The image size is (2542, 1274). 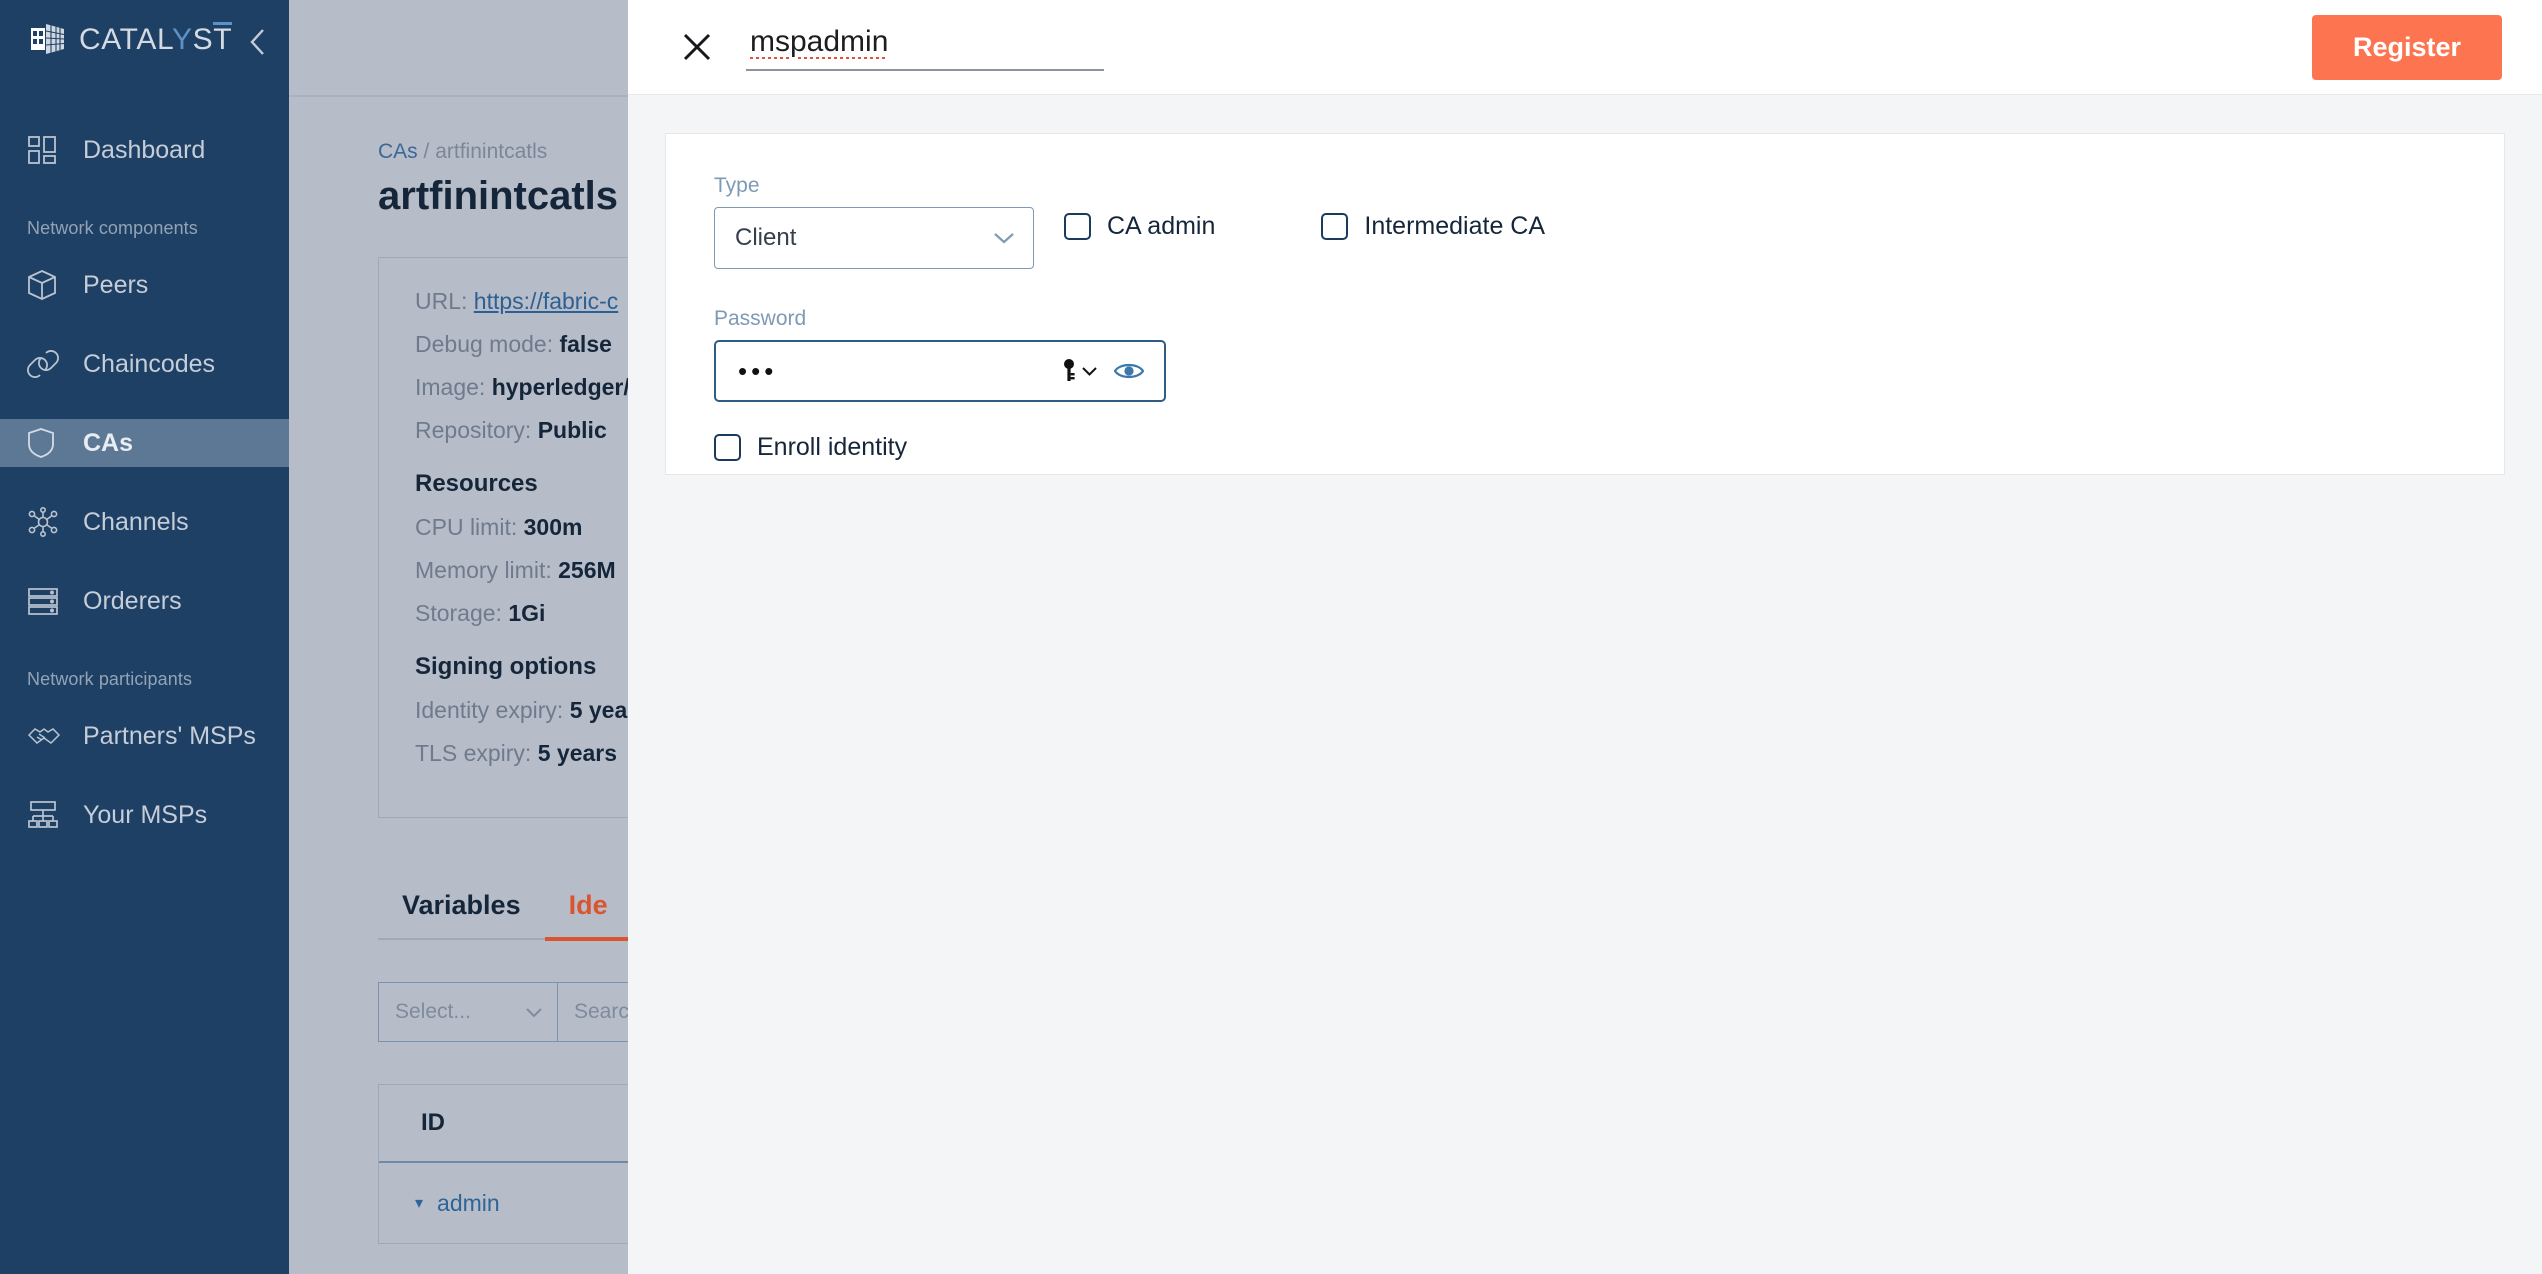 I want to click on info-image-value: hyperledger/, so click(x=560, y=387).